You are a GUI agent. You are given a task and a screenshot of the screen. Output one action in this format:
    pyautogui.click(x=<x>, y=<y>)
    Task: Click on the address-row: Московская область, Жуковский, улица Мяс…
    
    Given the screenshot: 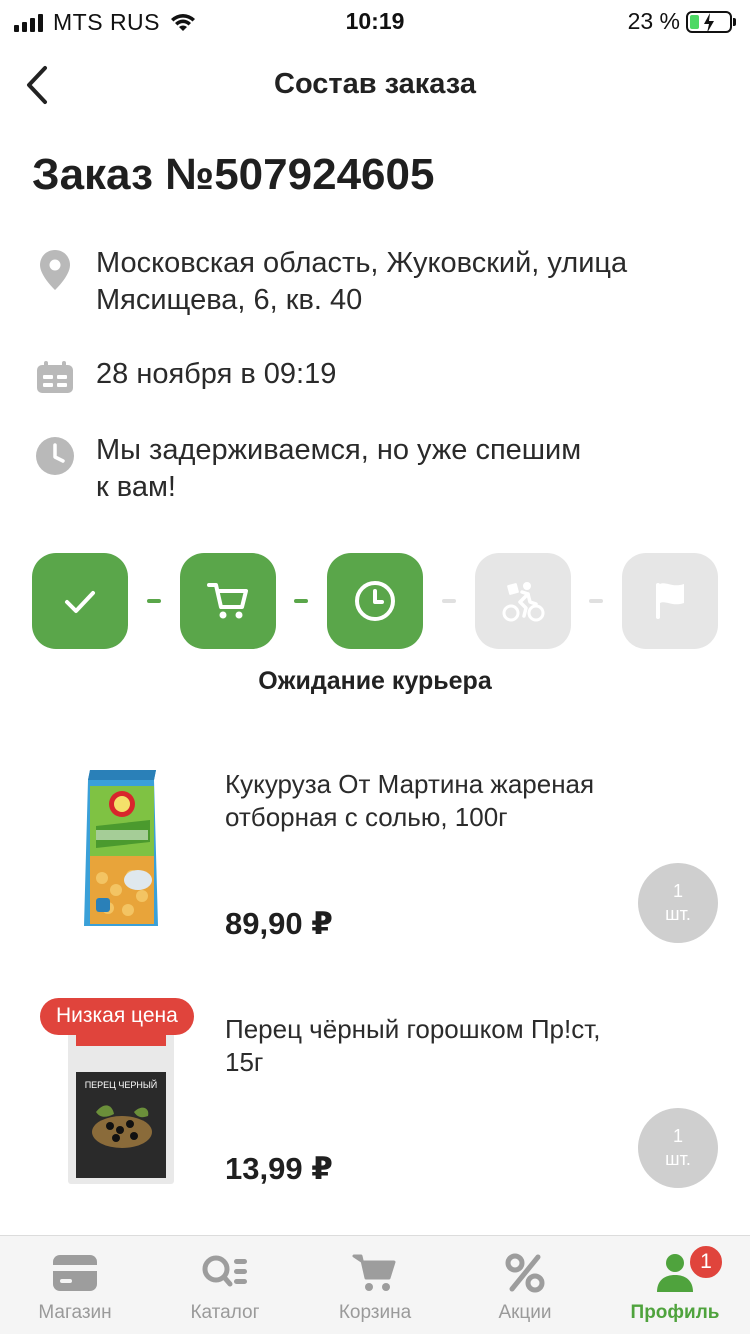 What is the action you would take?
    pyautogui.click(x=377, y=282)
    